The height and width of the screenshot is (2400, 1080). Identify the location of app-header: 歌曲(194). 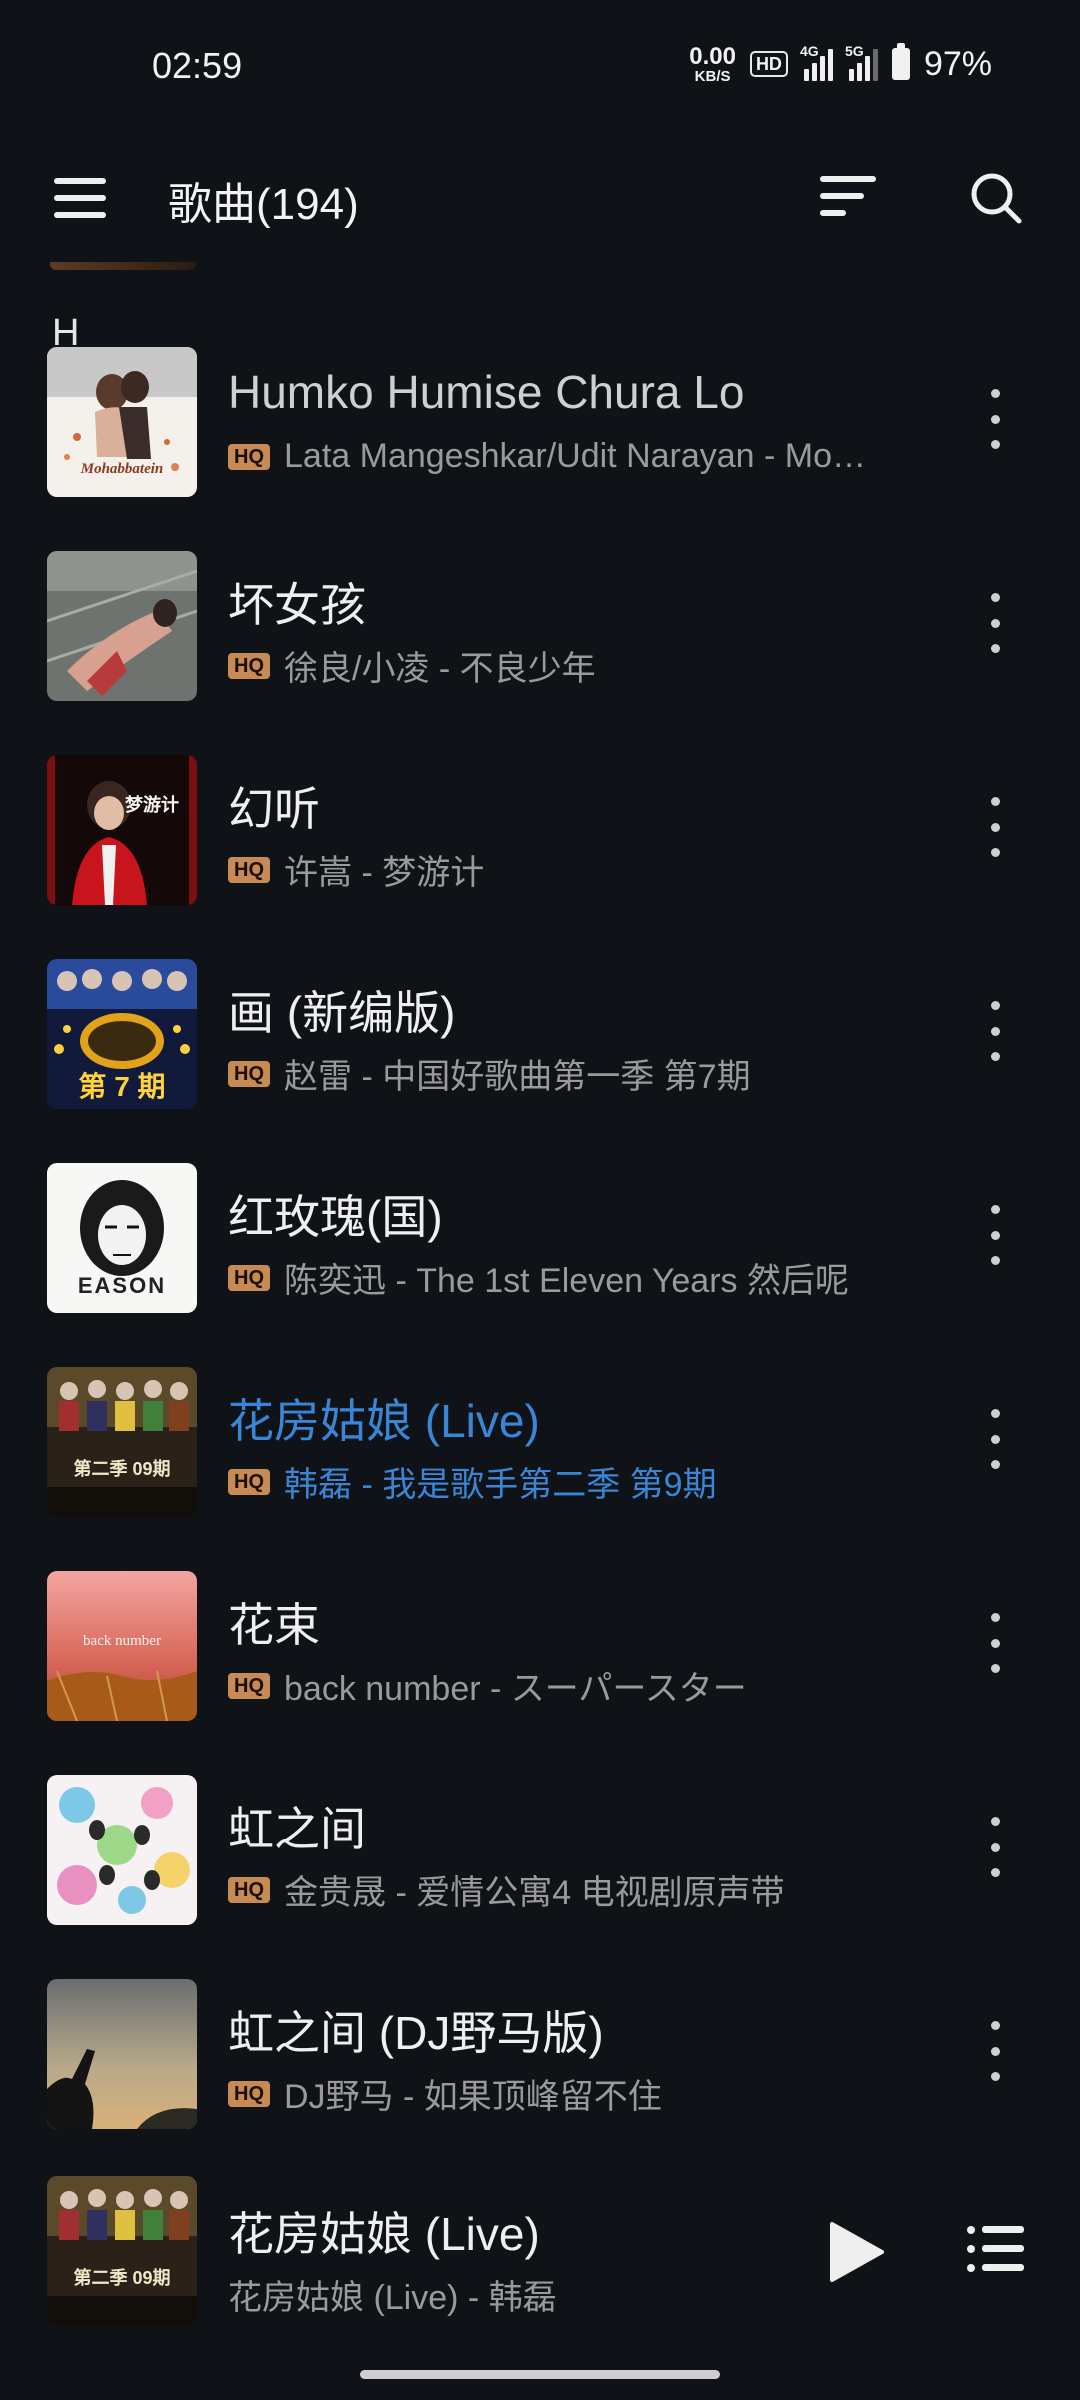
(540, 200).